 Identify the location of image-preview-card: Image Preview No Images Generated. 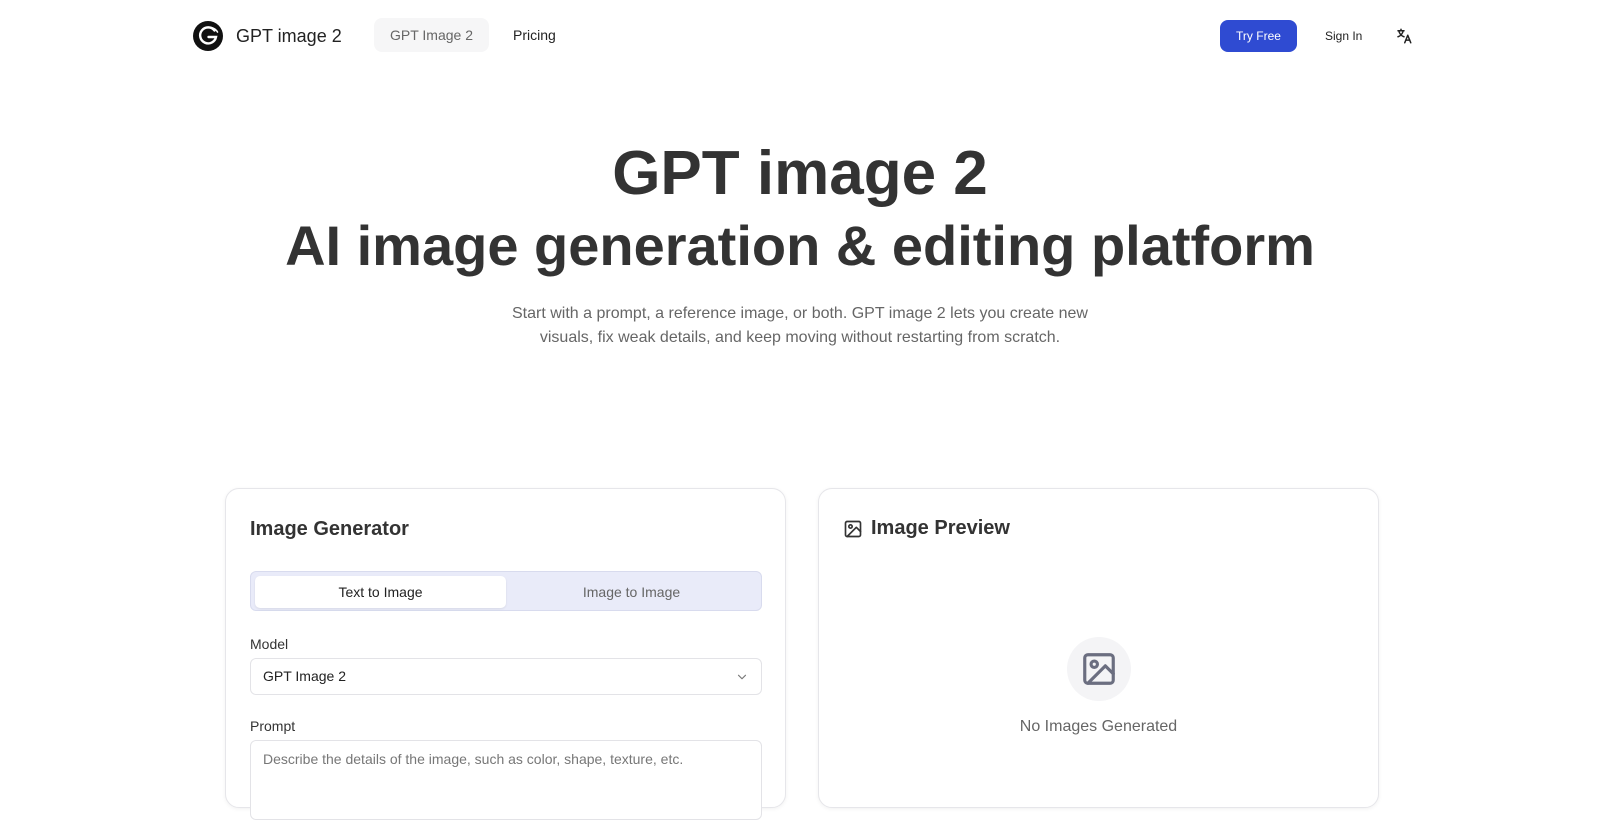
(1098, 648).